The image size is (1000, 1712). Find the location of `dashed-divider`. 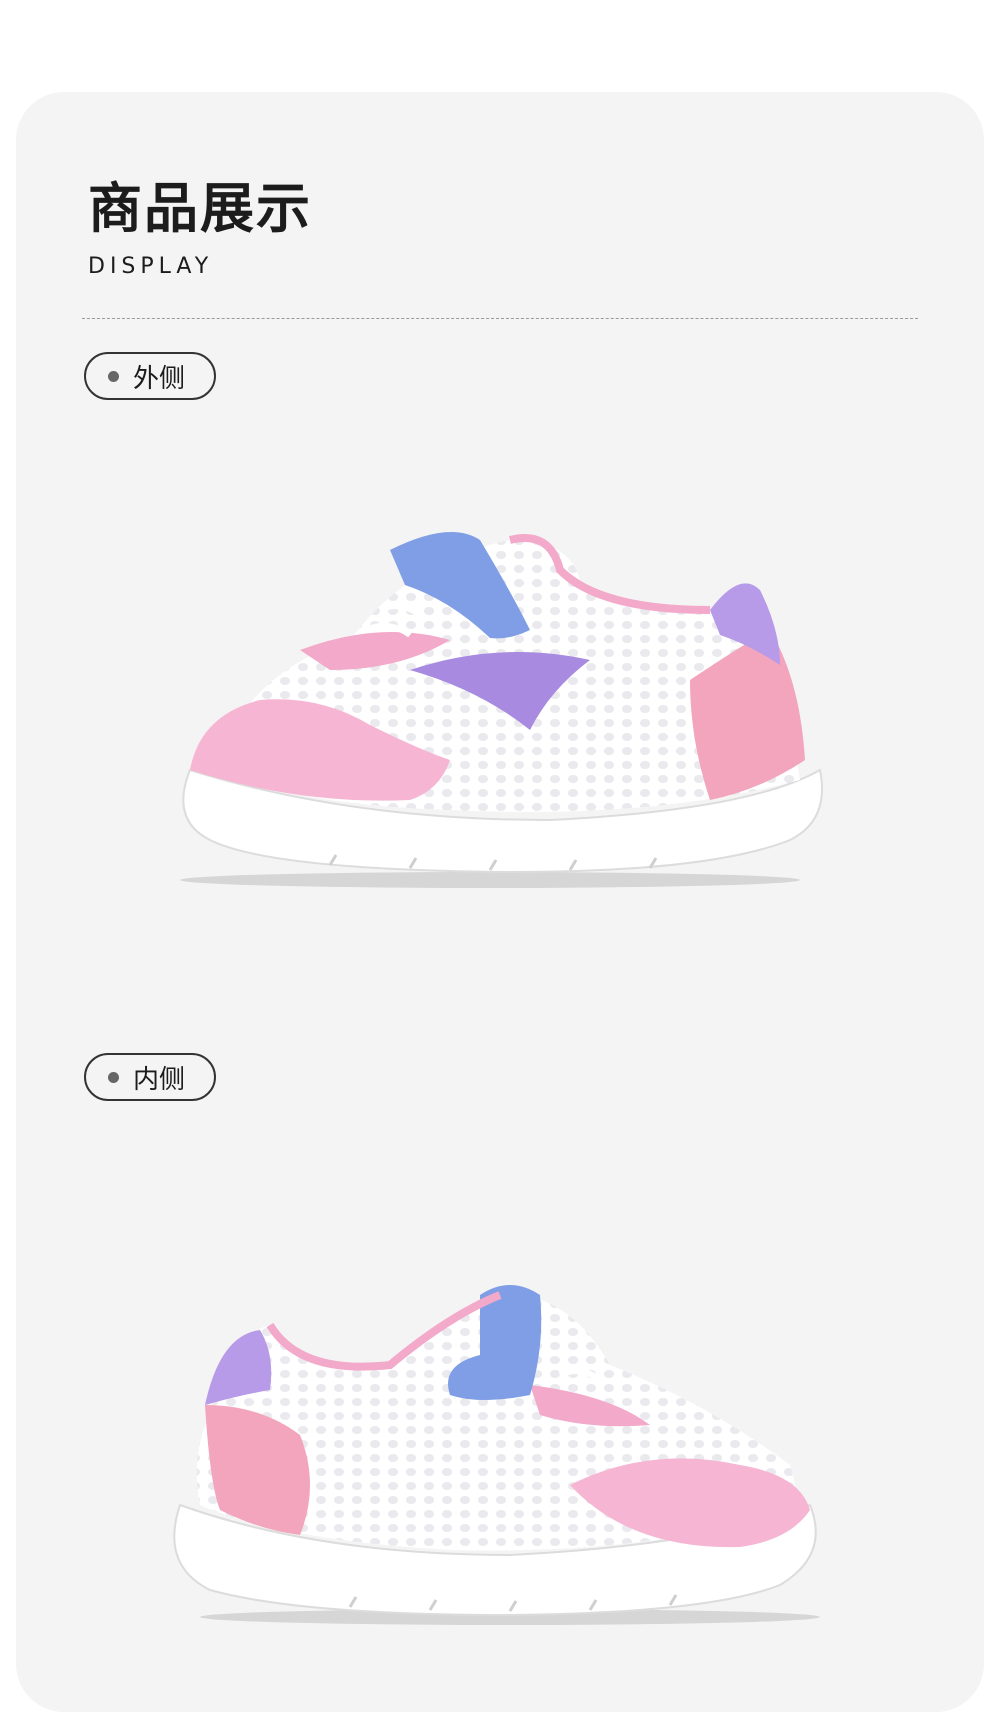

dashed-divider is located at coordinates (500, 318).